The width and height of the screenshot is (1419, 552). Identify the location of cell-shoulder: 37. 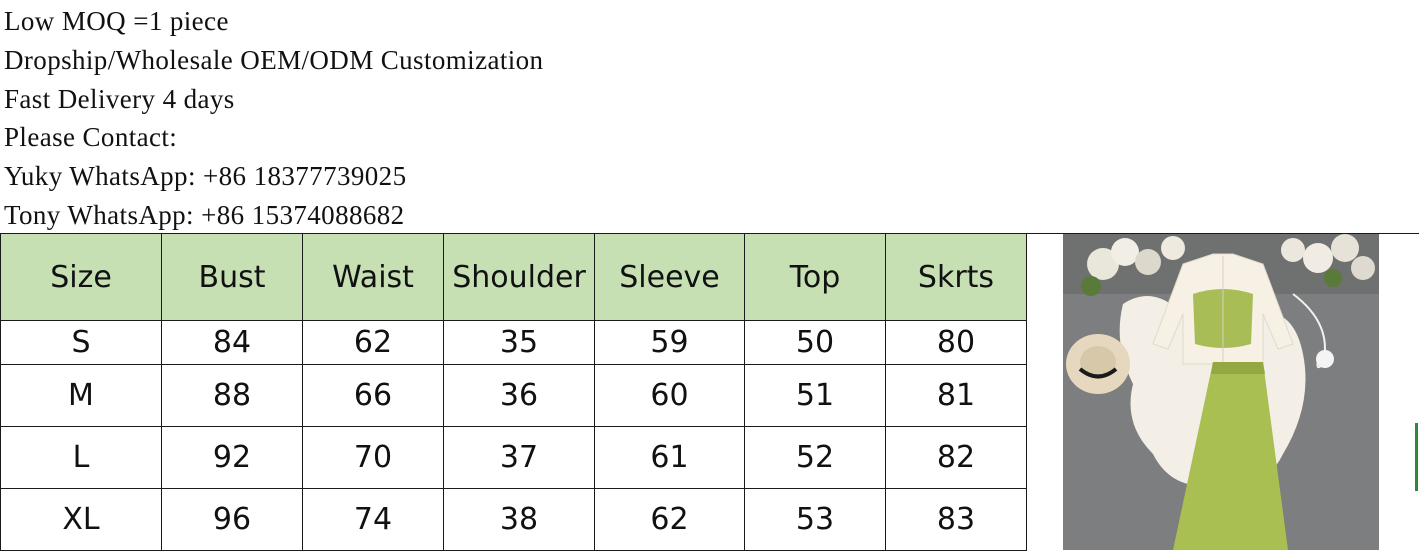
(519, 457).